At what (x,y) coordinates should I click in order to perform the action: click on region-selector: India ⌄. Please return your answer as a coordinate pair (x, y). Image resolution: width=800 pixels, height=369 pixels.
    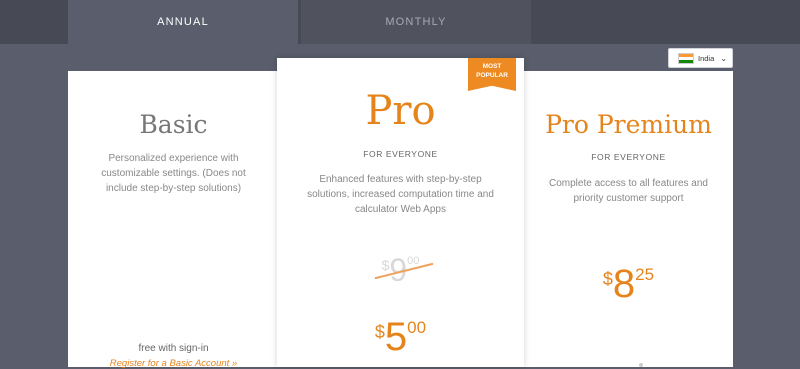
    Looking at the image, I should click on (700, 58).